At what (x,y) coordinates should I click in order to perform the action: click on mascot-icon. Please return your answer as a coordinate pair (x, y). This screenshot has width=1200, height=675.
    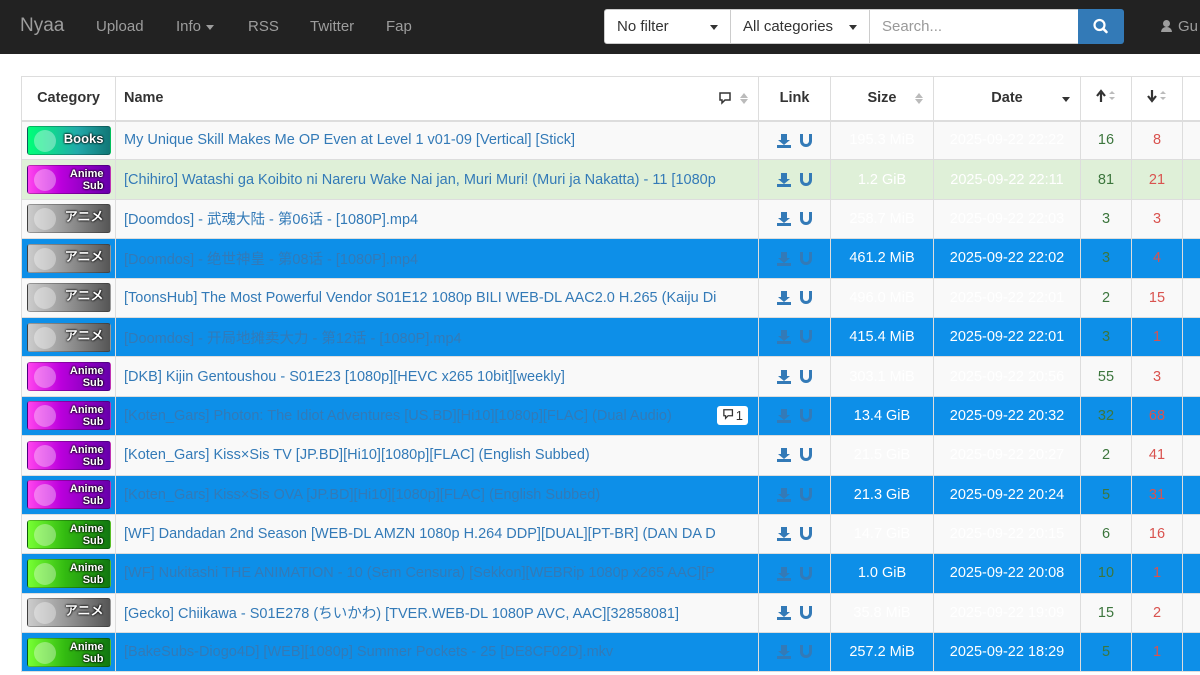
    Looking at the image, I should click on (44, 613).